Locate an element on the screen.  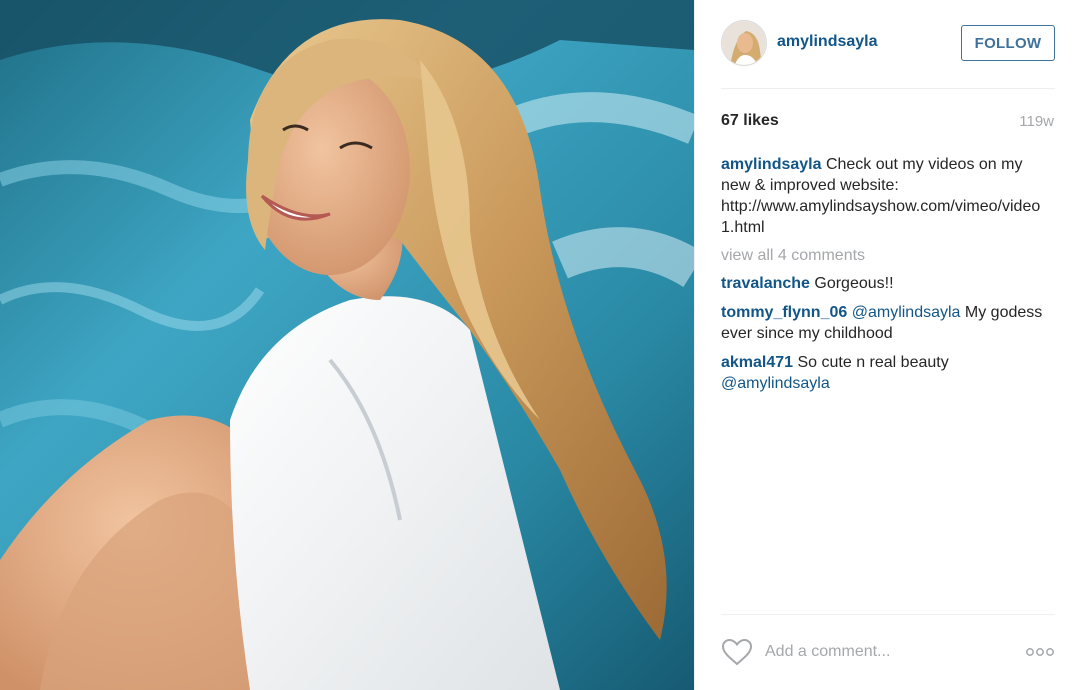
avatar-image is located at coordinates (744, 43).